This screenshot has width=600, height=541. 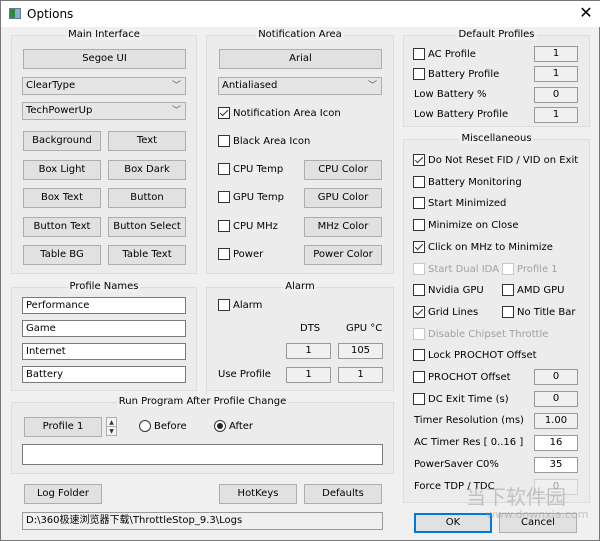 What do you see at coordinates (62, 255) in the screenshot?
I see `table-bg-button: Table BG` at bounding box center [62, 255].